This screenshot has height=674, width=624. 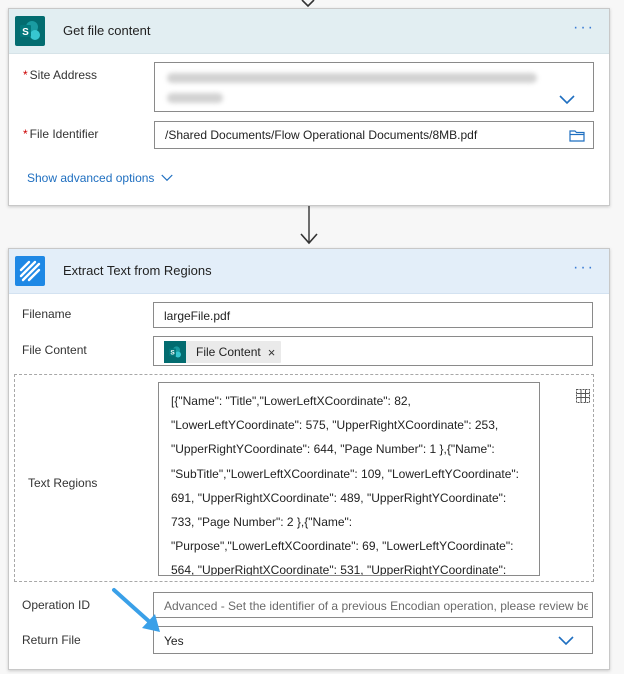 What do you see at coordinates (90, 178) in the screenshot?
I see `show-advanced-options-link: Show advanced options` at bounding box center [90, 178].